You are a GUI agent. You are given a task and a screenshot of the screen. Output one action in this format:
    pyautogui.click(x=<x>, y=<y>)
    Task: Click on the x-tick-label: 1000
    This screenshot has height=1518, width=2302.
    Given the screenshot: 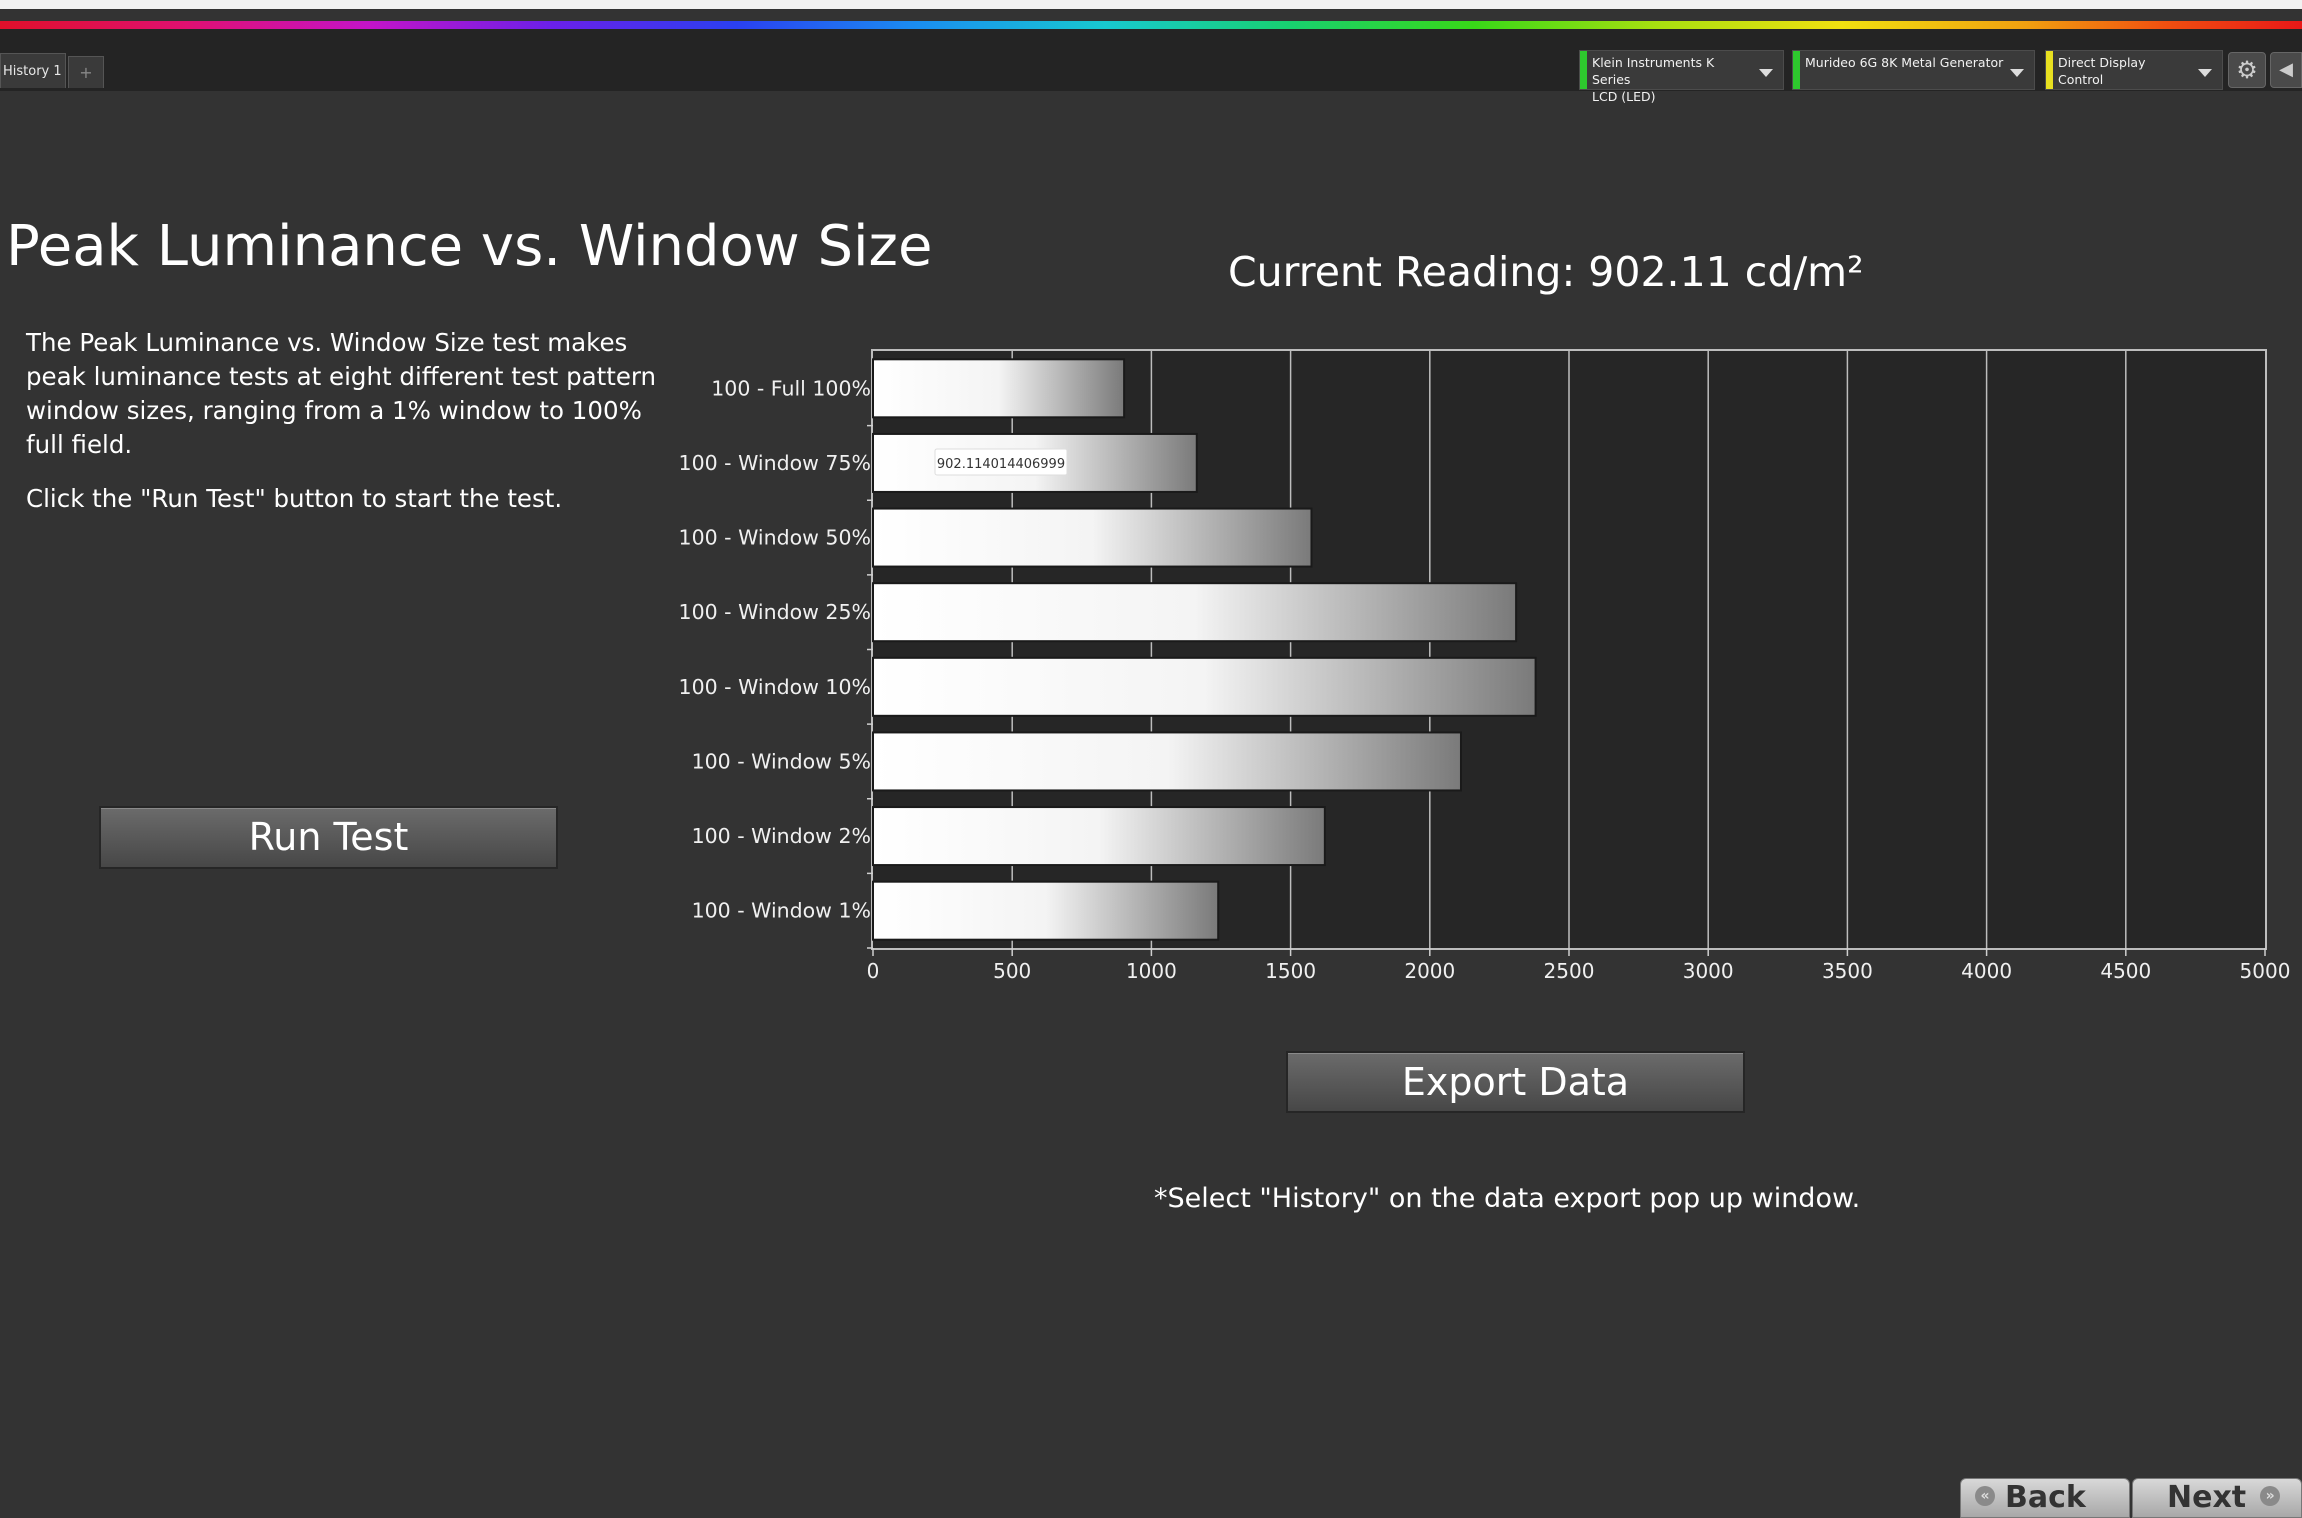 What is the action you would take?
    pyautogui.click(x=1151, y=971)
    